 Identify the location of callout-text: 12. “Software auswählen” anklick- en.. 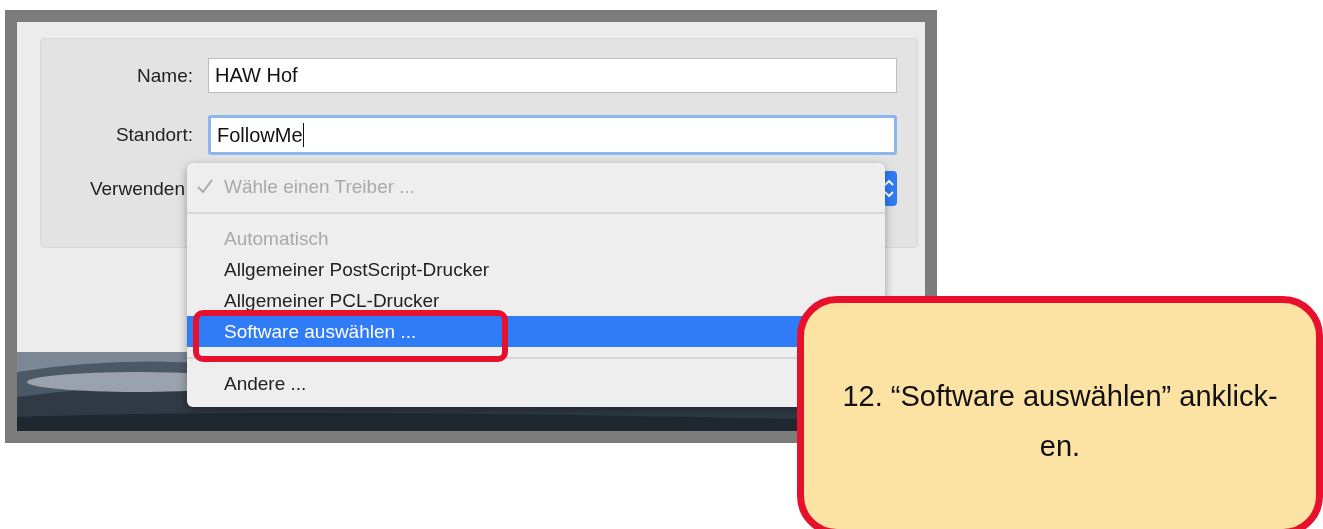
(1060, 421).